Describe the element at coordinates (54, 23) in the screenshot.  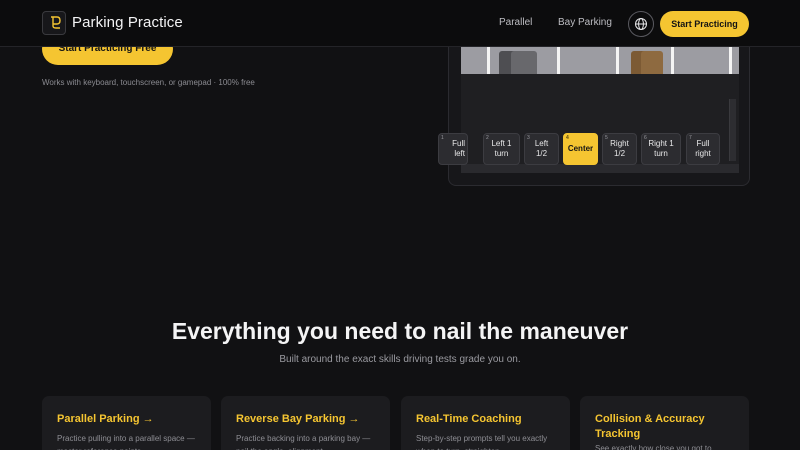
I see `logo-icon` at that location.